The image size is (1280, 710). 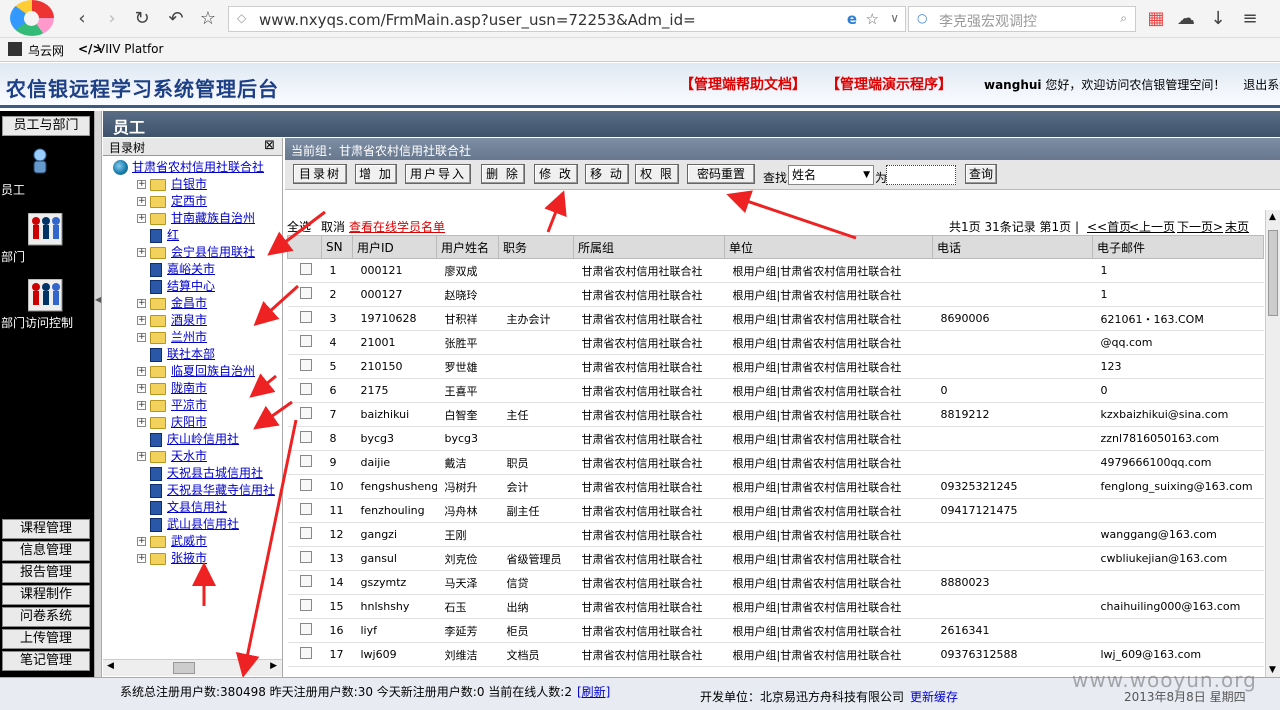 What do you see at coordinates (184, 668) in the screenshot?
I see `scroll-thumb` at bounding box center [184, 668].